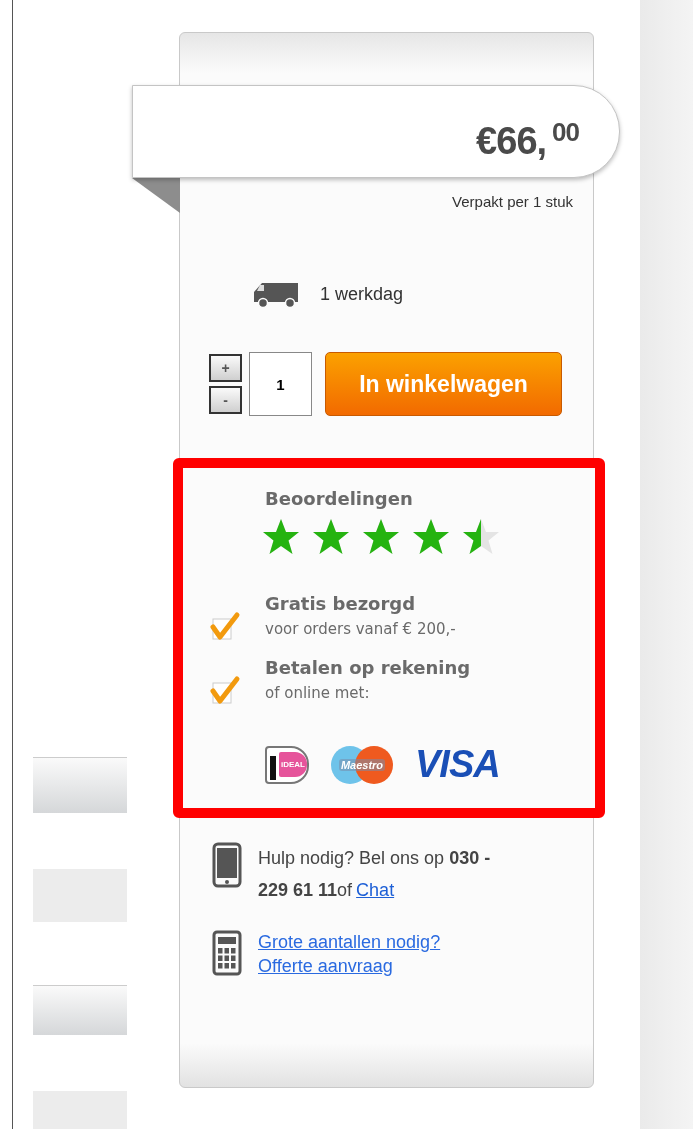 Image resolution: width=693 pixels, height=1129 pixels. Describe the element at coordinates (512, 201) in the screenshot. I see `packaging-text: Verpakt per 1 stuk` at that location.